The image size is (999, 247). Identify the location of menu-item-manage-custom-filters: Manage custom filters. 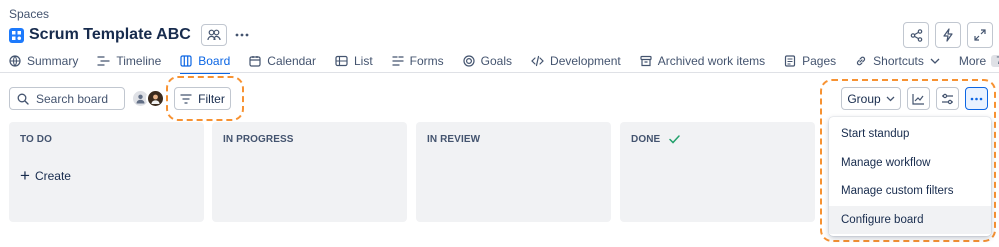
(910, 191).